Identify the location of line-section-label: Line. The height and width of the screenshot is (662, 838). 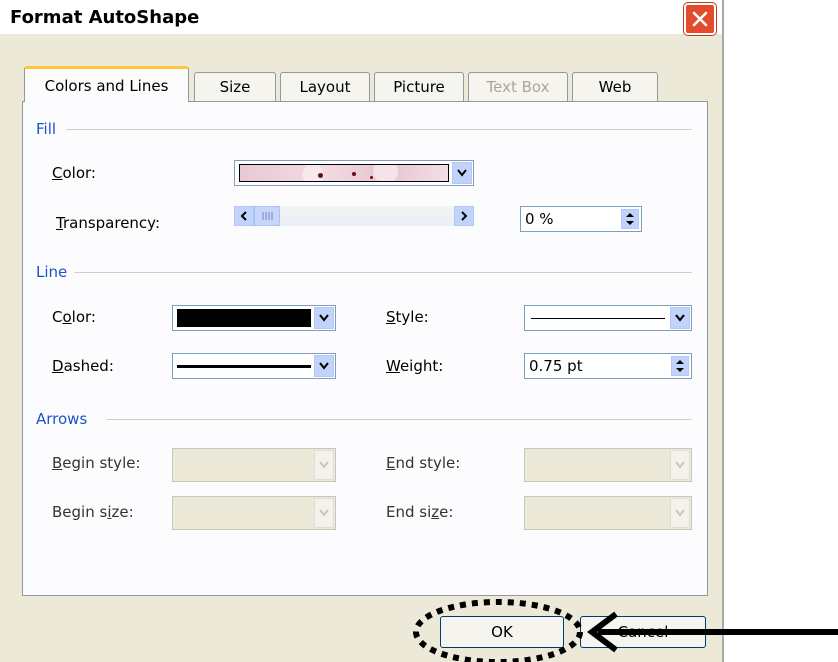
(52, 272).